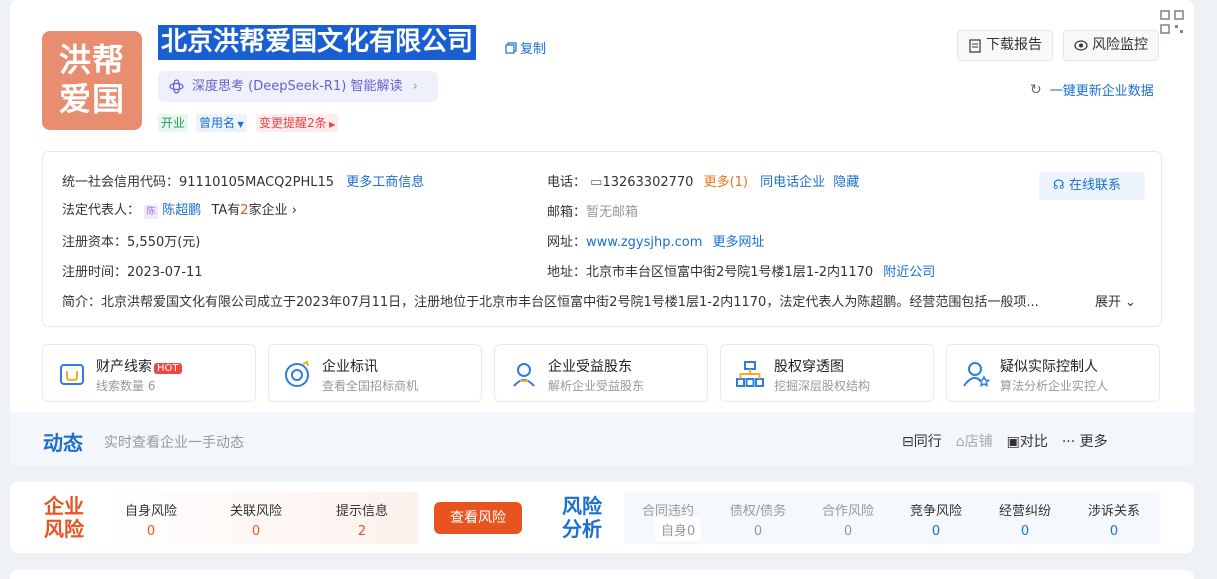 This screenshot has height=579, width=1217. What do you see at coordinates (370, 386) in the screenshot?
I see `feature-sub: 查看全国招标商机` at bounding box center [370, 386].